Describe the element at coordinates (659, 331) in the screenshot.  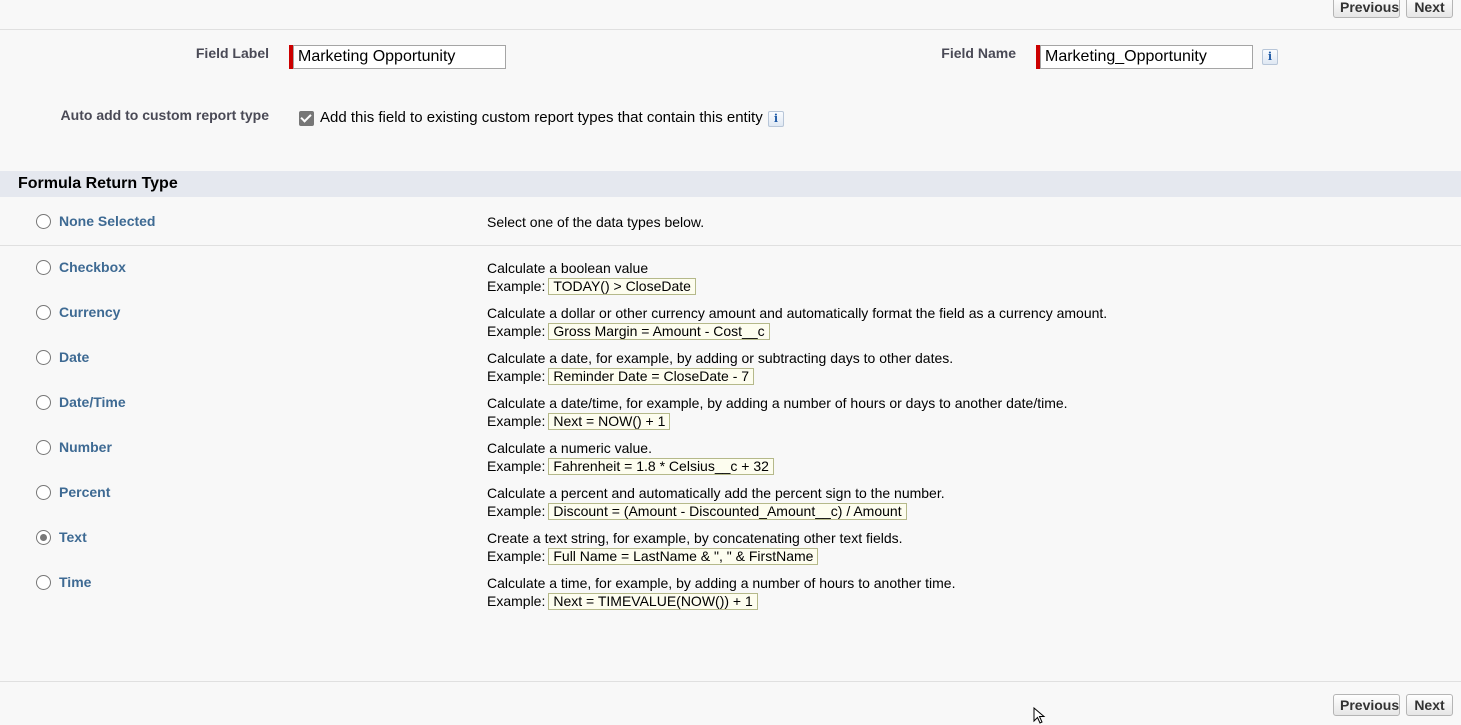
I see `example-formula: Gross Margin = Amount - Cost__c` at that location.